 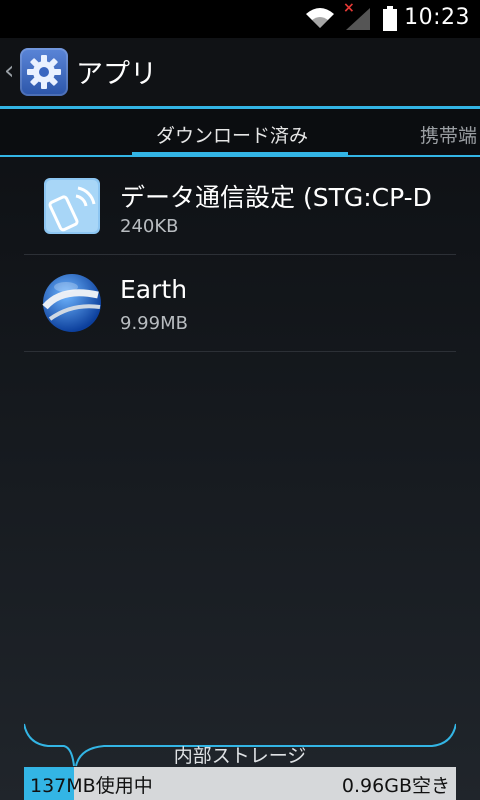 I want to click on app-size: 9.99MB, so click(x=154, y=323).